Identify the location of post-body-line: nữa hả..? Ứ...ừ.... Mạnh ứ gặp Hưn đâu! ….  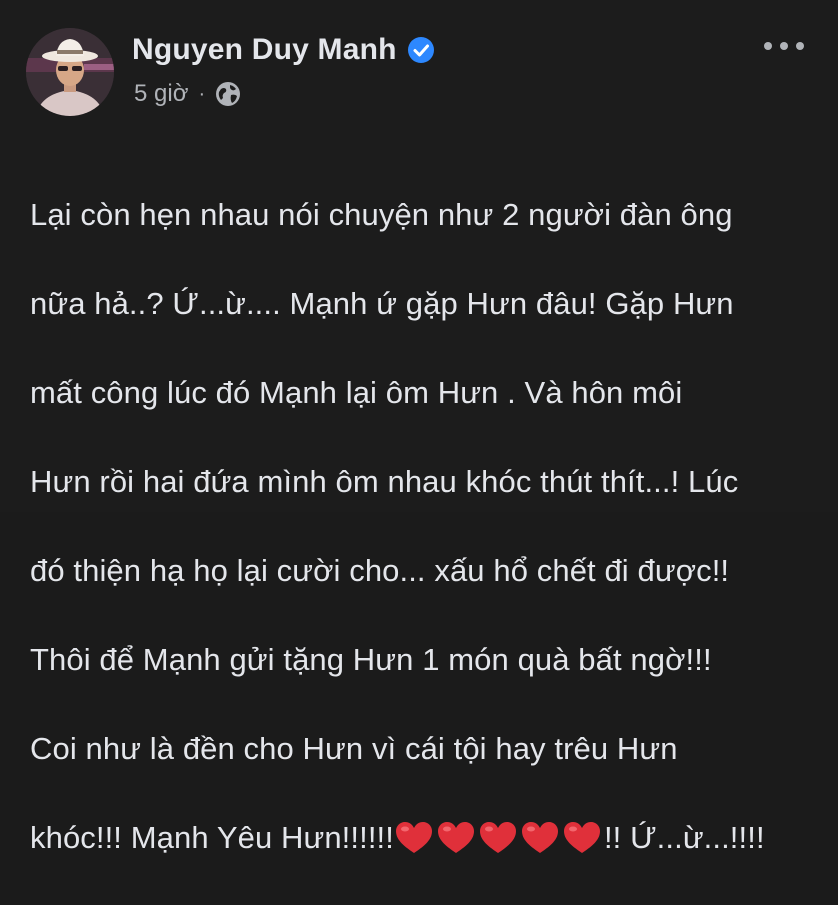
(382, 303).